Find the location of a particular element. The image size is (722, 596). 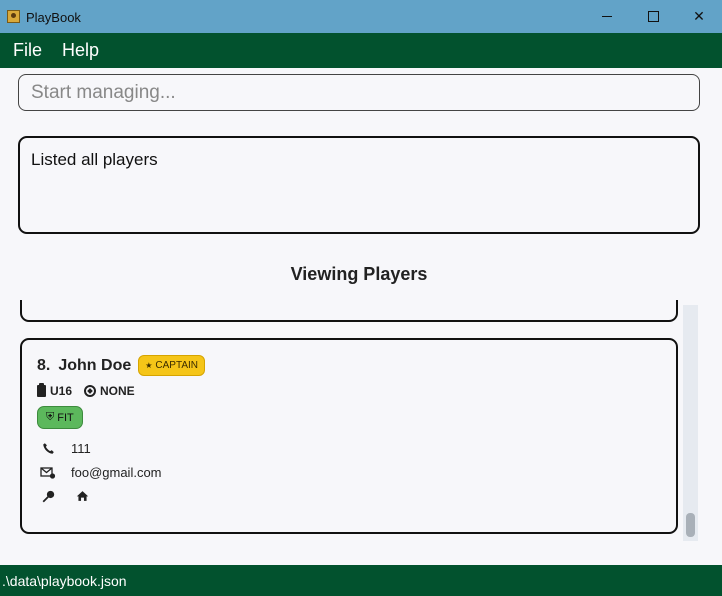

fitness-label: FIT is located at coordinates (65, 417).